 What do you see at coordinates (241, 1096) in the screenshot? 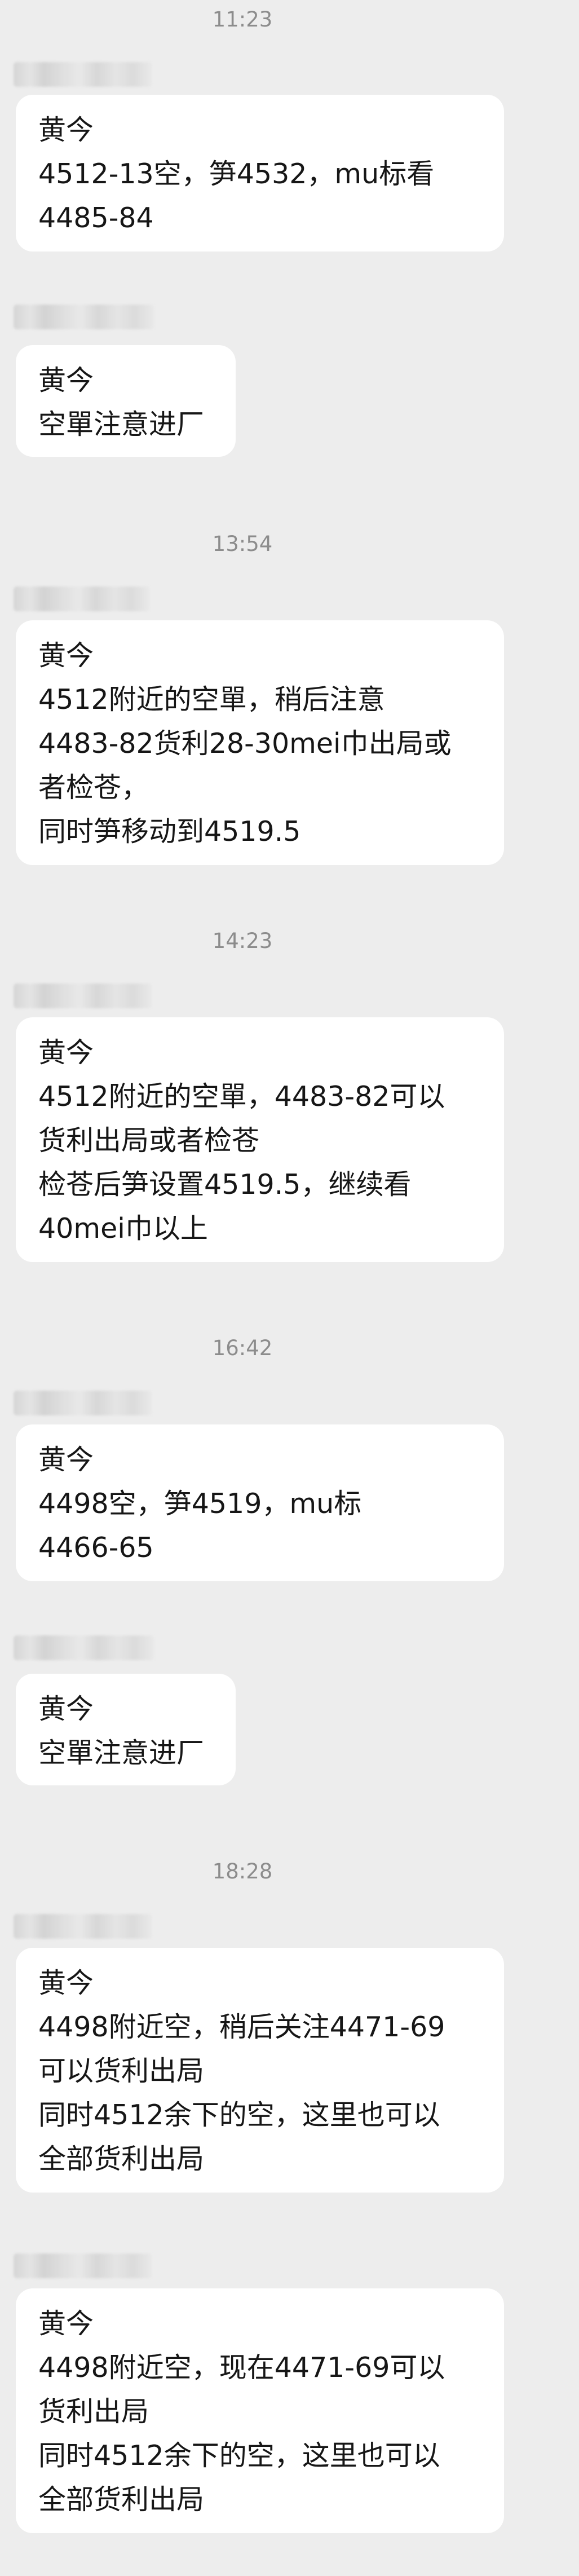
I see `message-text-line: 4512附近的空單，4483-82可以` at bounding box center [241, 1096].